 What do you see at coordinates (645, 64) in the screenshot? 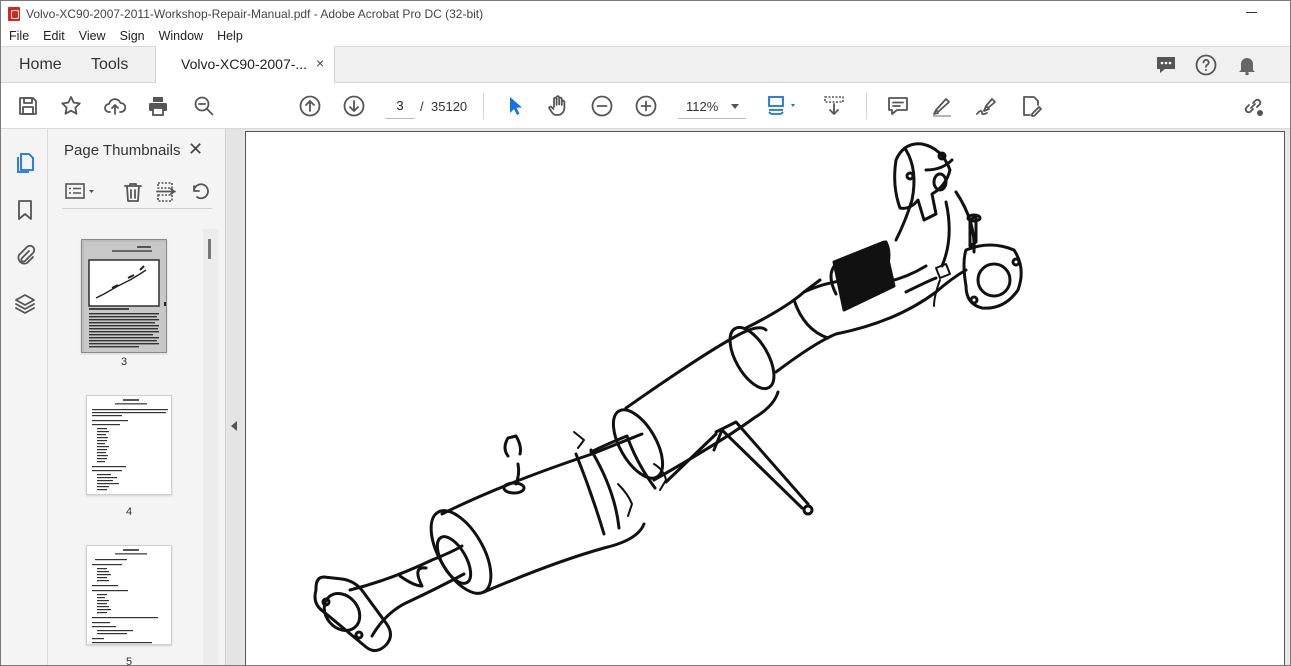
I see `tab-bar: Home Tools Volvo-XC90-2007-... ×` at bounding box center [645, 64].